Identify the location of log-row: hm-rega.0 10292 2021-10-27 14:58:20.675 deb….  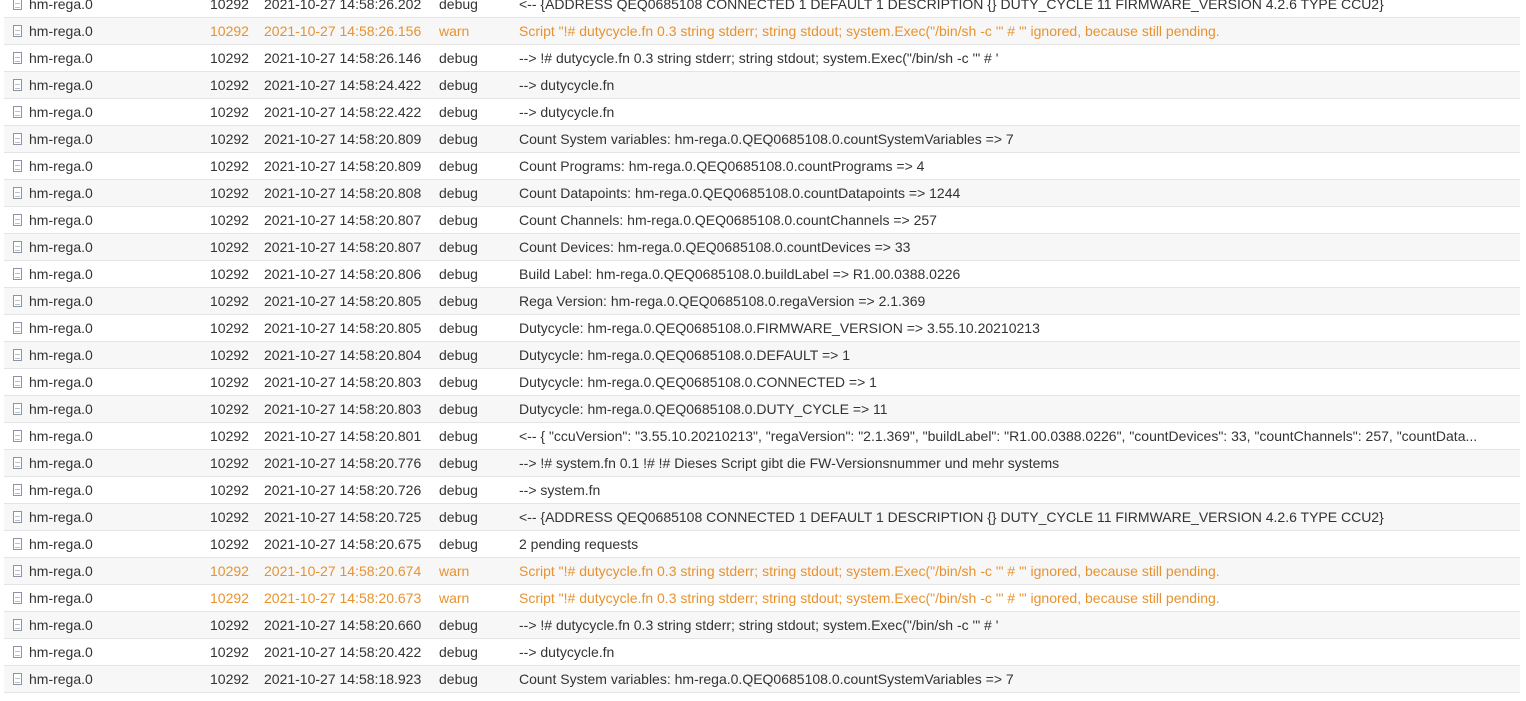
(762, 544).